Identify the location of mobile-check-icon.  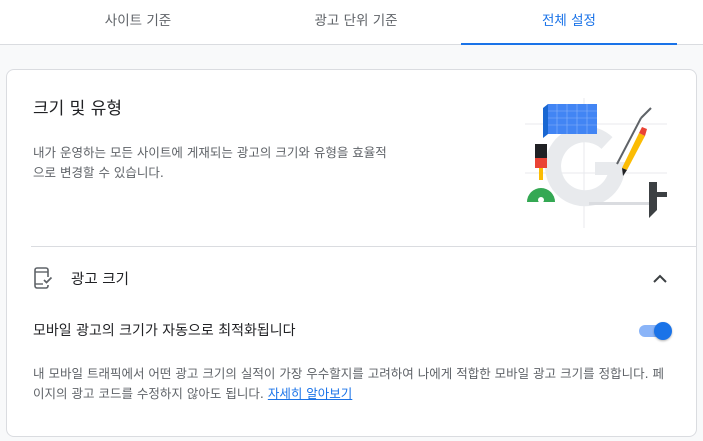
(43, 278).